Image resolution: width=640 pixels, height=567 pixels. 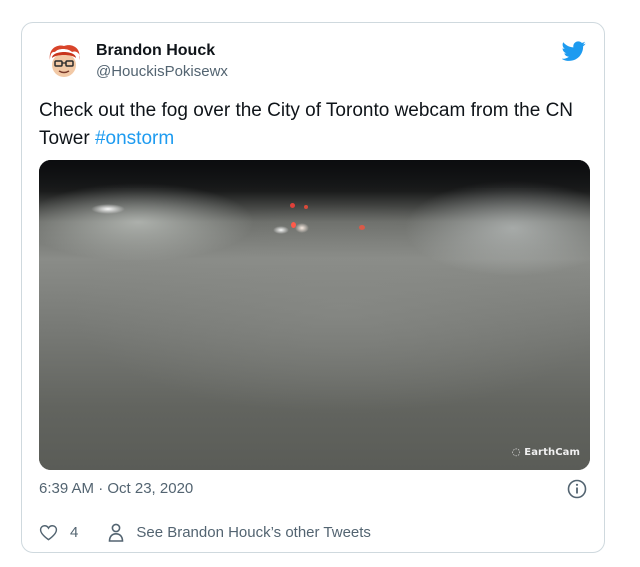 I want to click on tweet-timestamp: 6:39 AM · Oct 23, 2020, so click(x=116, y=488).